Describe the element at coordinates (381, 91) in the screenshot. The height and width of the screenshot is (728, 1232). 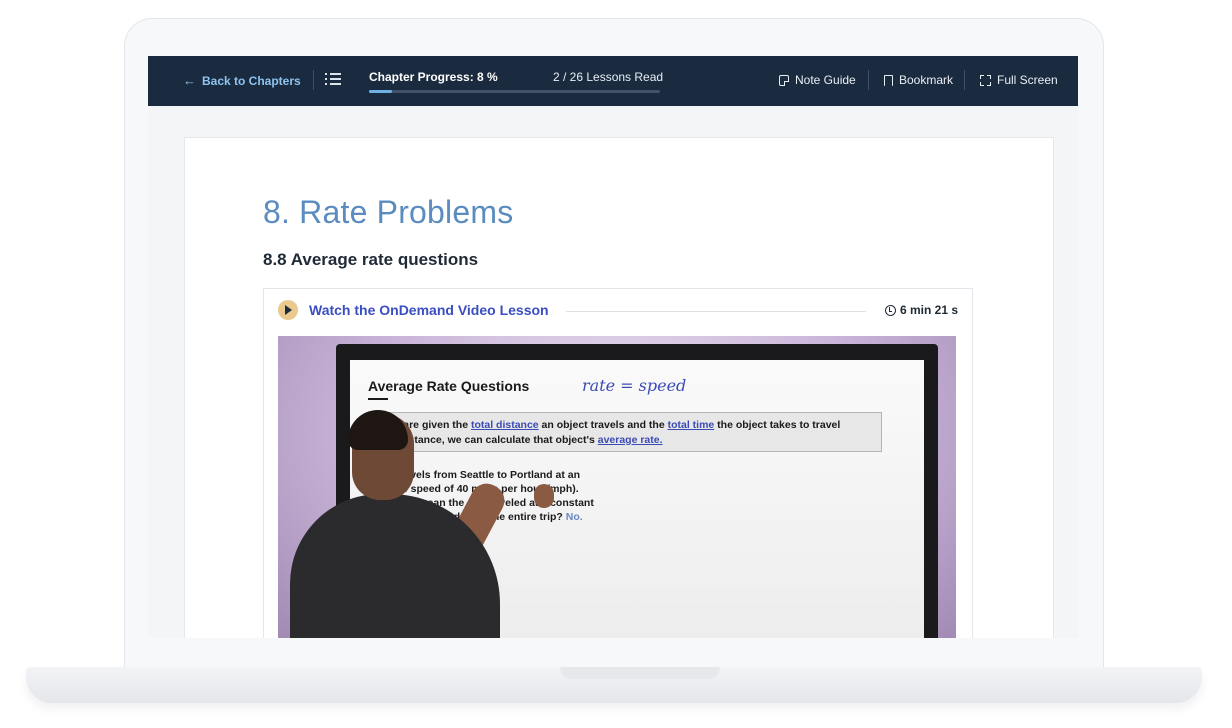
I see `chapter-progress-fill` at that location.